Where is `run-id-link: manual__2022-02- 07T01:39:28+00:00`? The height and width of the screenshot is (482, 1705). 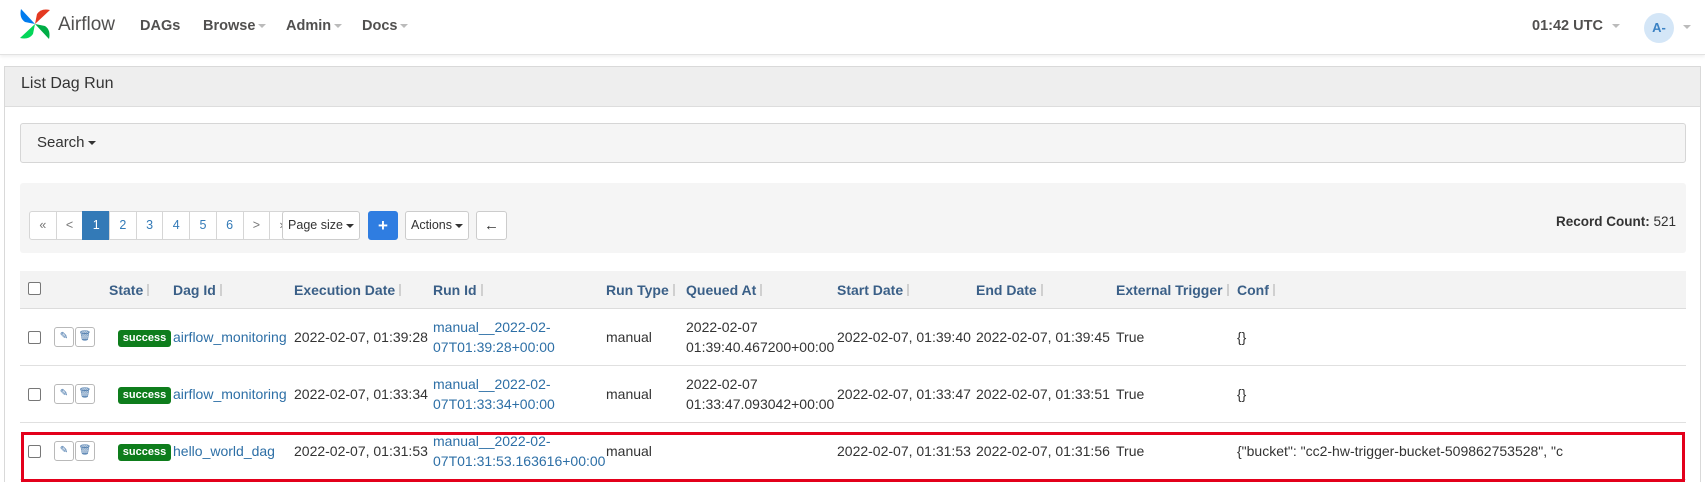 run-id-link: manual__2022-02- 07T01:39:28+00:00 is located at coordinates (494, 337).